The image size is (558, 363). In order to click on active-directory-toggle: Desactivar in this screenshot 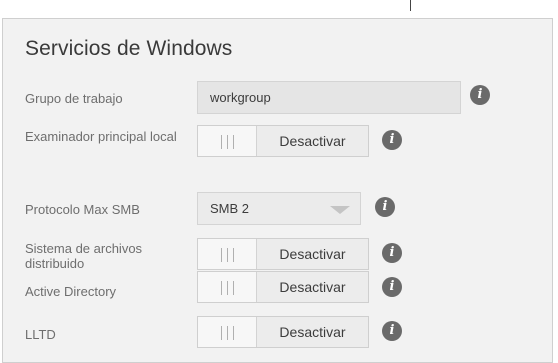, I will do `click(283, 287)`.